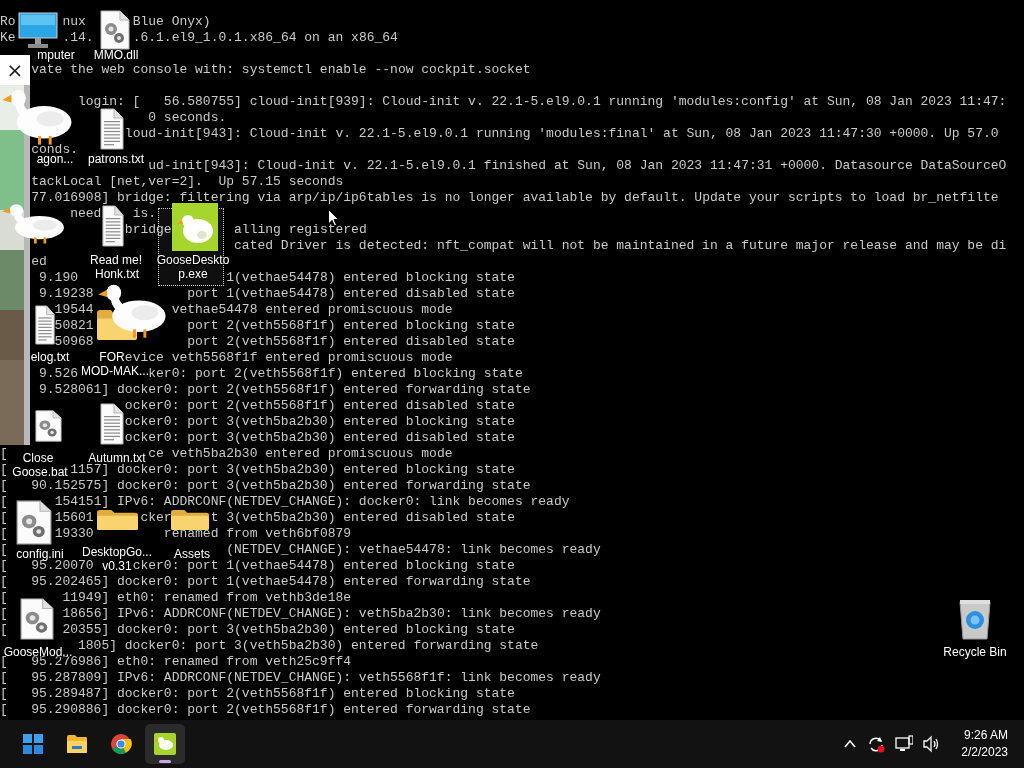  What do you see at coordinates (300, 677) in the screenshot?
I see `console-text: [ 95.287809] IPv6: ADDRCONF(NETDEV_CHANGE): veth5568f1f: link becomes ready` at bounding box center [300, 677].